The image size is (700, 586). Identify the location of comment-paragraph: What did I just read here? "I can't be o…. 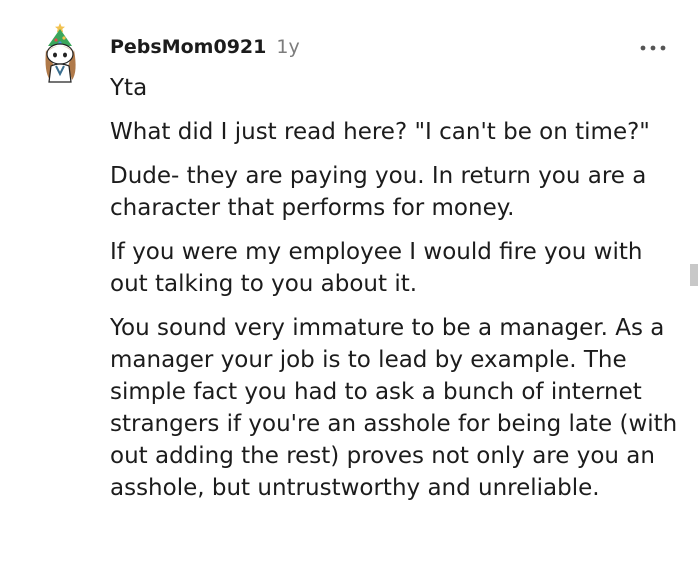
(380, 132).